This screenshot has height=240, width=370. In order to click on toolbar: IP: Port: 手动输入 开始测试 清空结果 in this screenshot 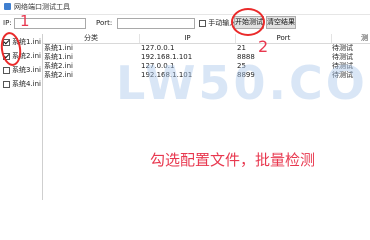, I will do `click(185, 24)`.